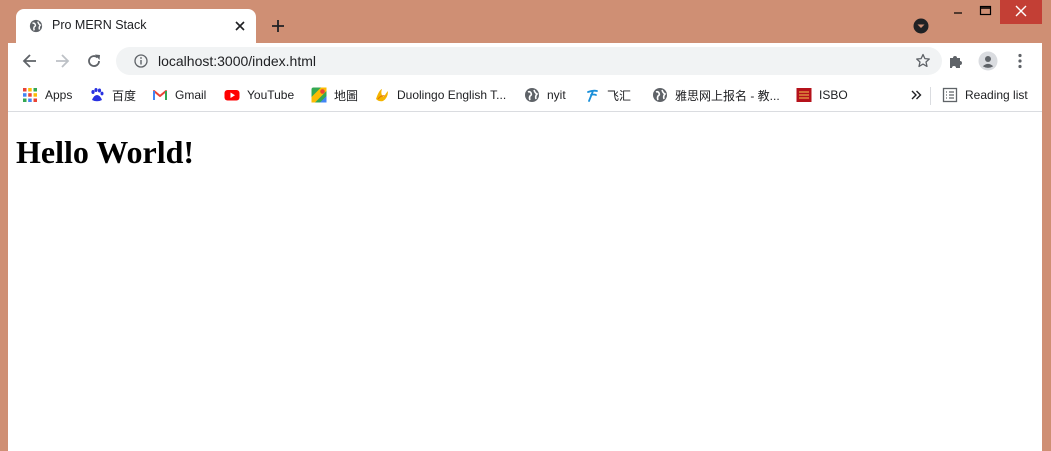  I want to click on back-arrow-icon, so click(30, 61).